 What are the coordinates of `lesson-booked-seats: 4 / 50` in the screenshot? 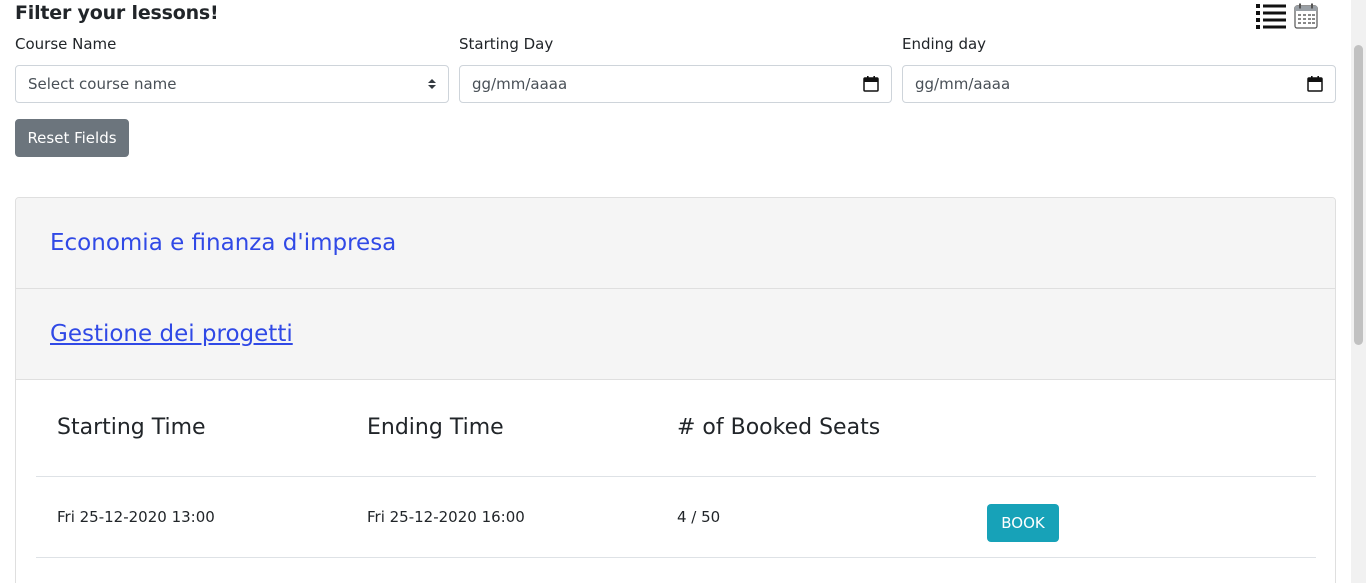 It's located at (811, 517).